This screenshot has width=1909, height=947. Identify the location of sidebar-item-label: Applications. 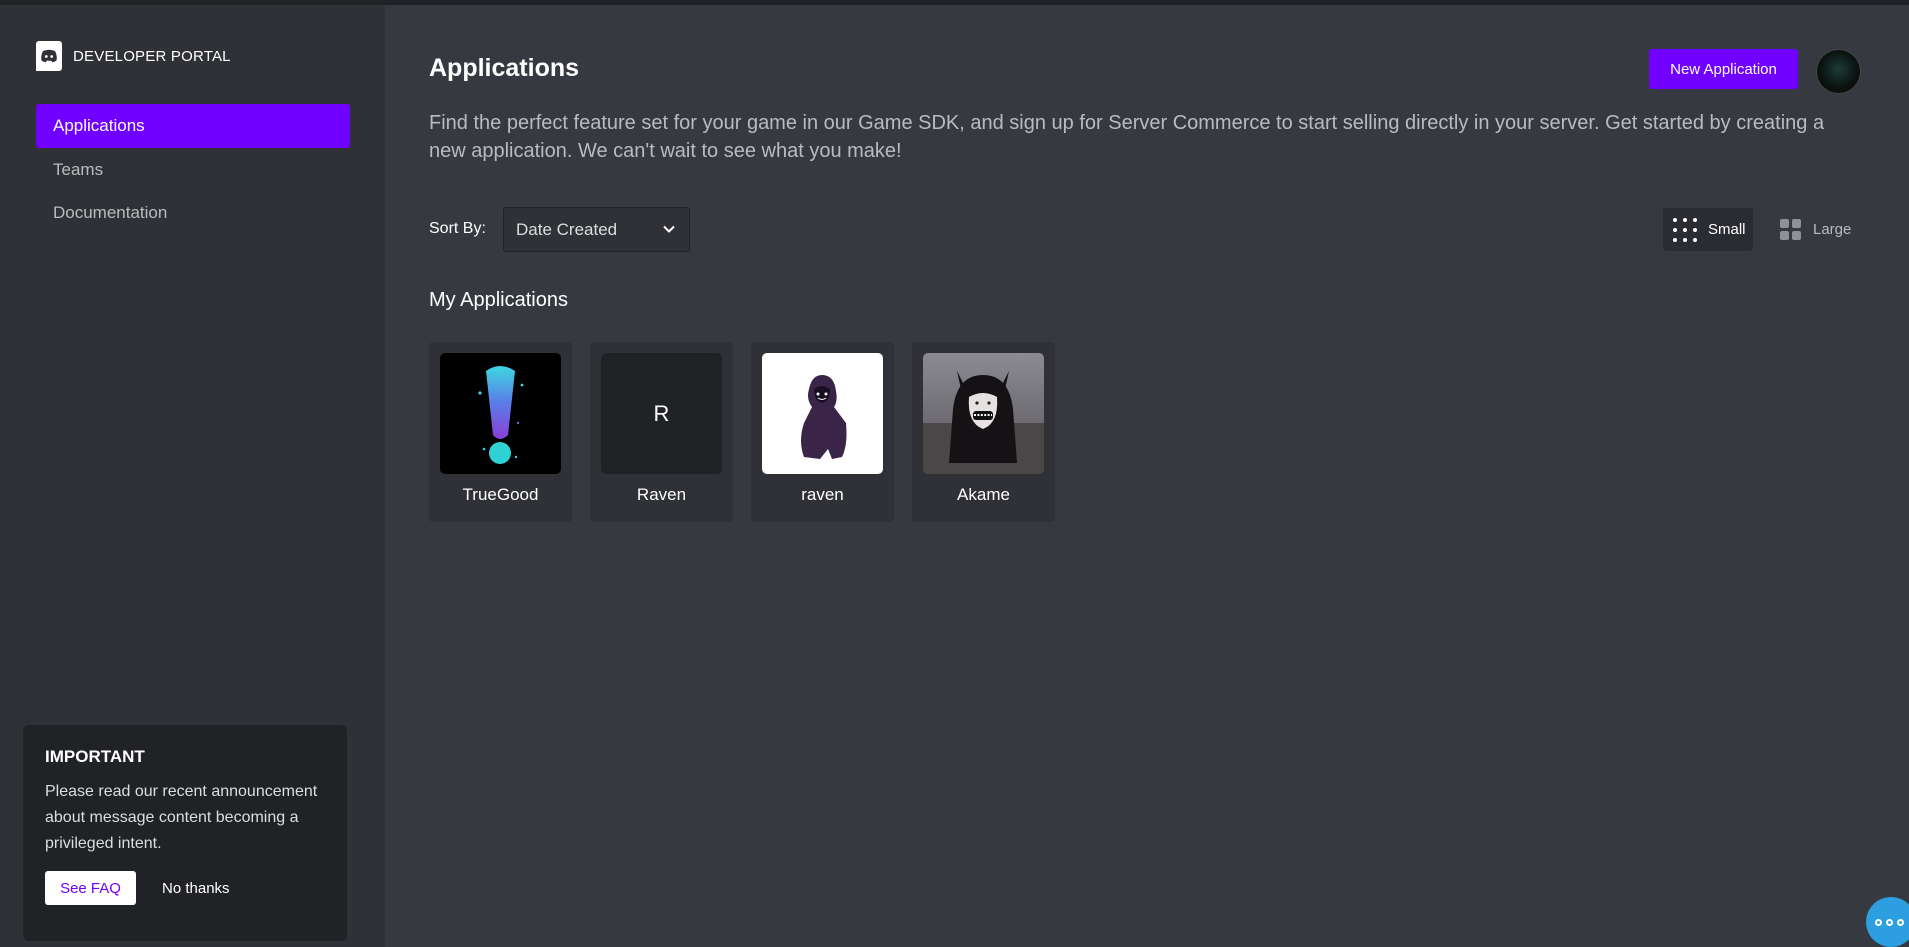
(99, 125).